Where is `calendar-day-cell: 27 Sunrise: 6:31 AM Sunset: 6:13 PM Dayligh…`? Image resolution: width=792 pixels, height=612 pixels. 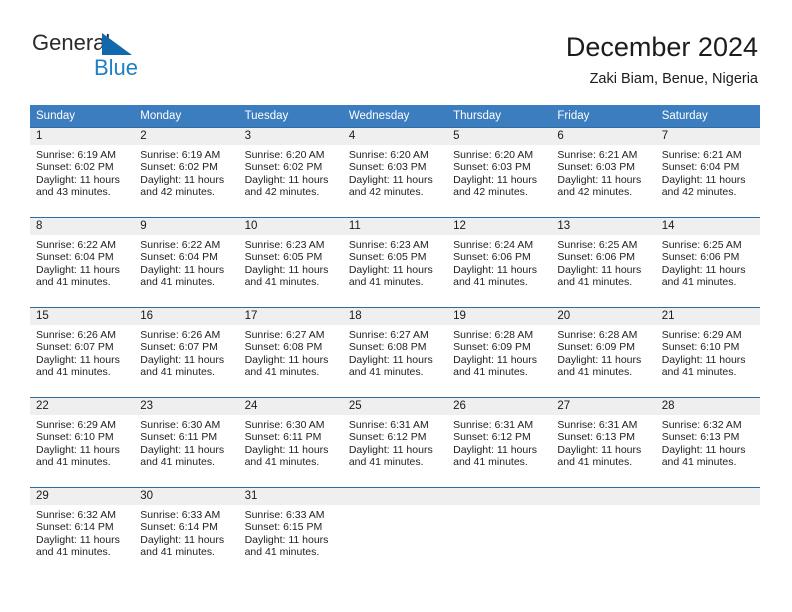 calendar-day-cell: 27 Sunrise: 6:31 AM Sunset: 6:13 PM Dayligh… is located at coordinates (603, 442).